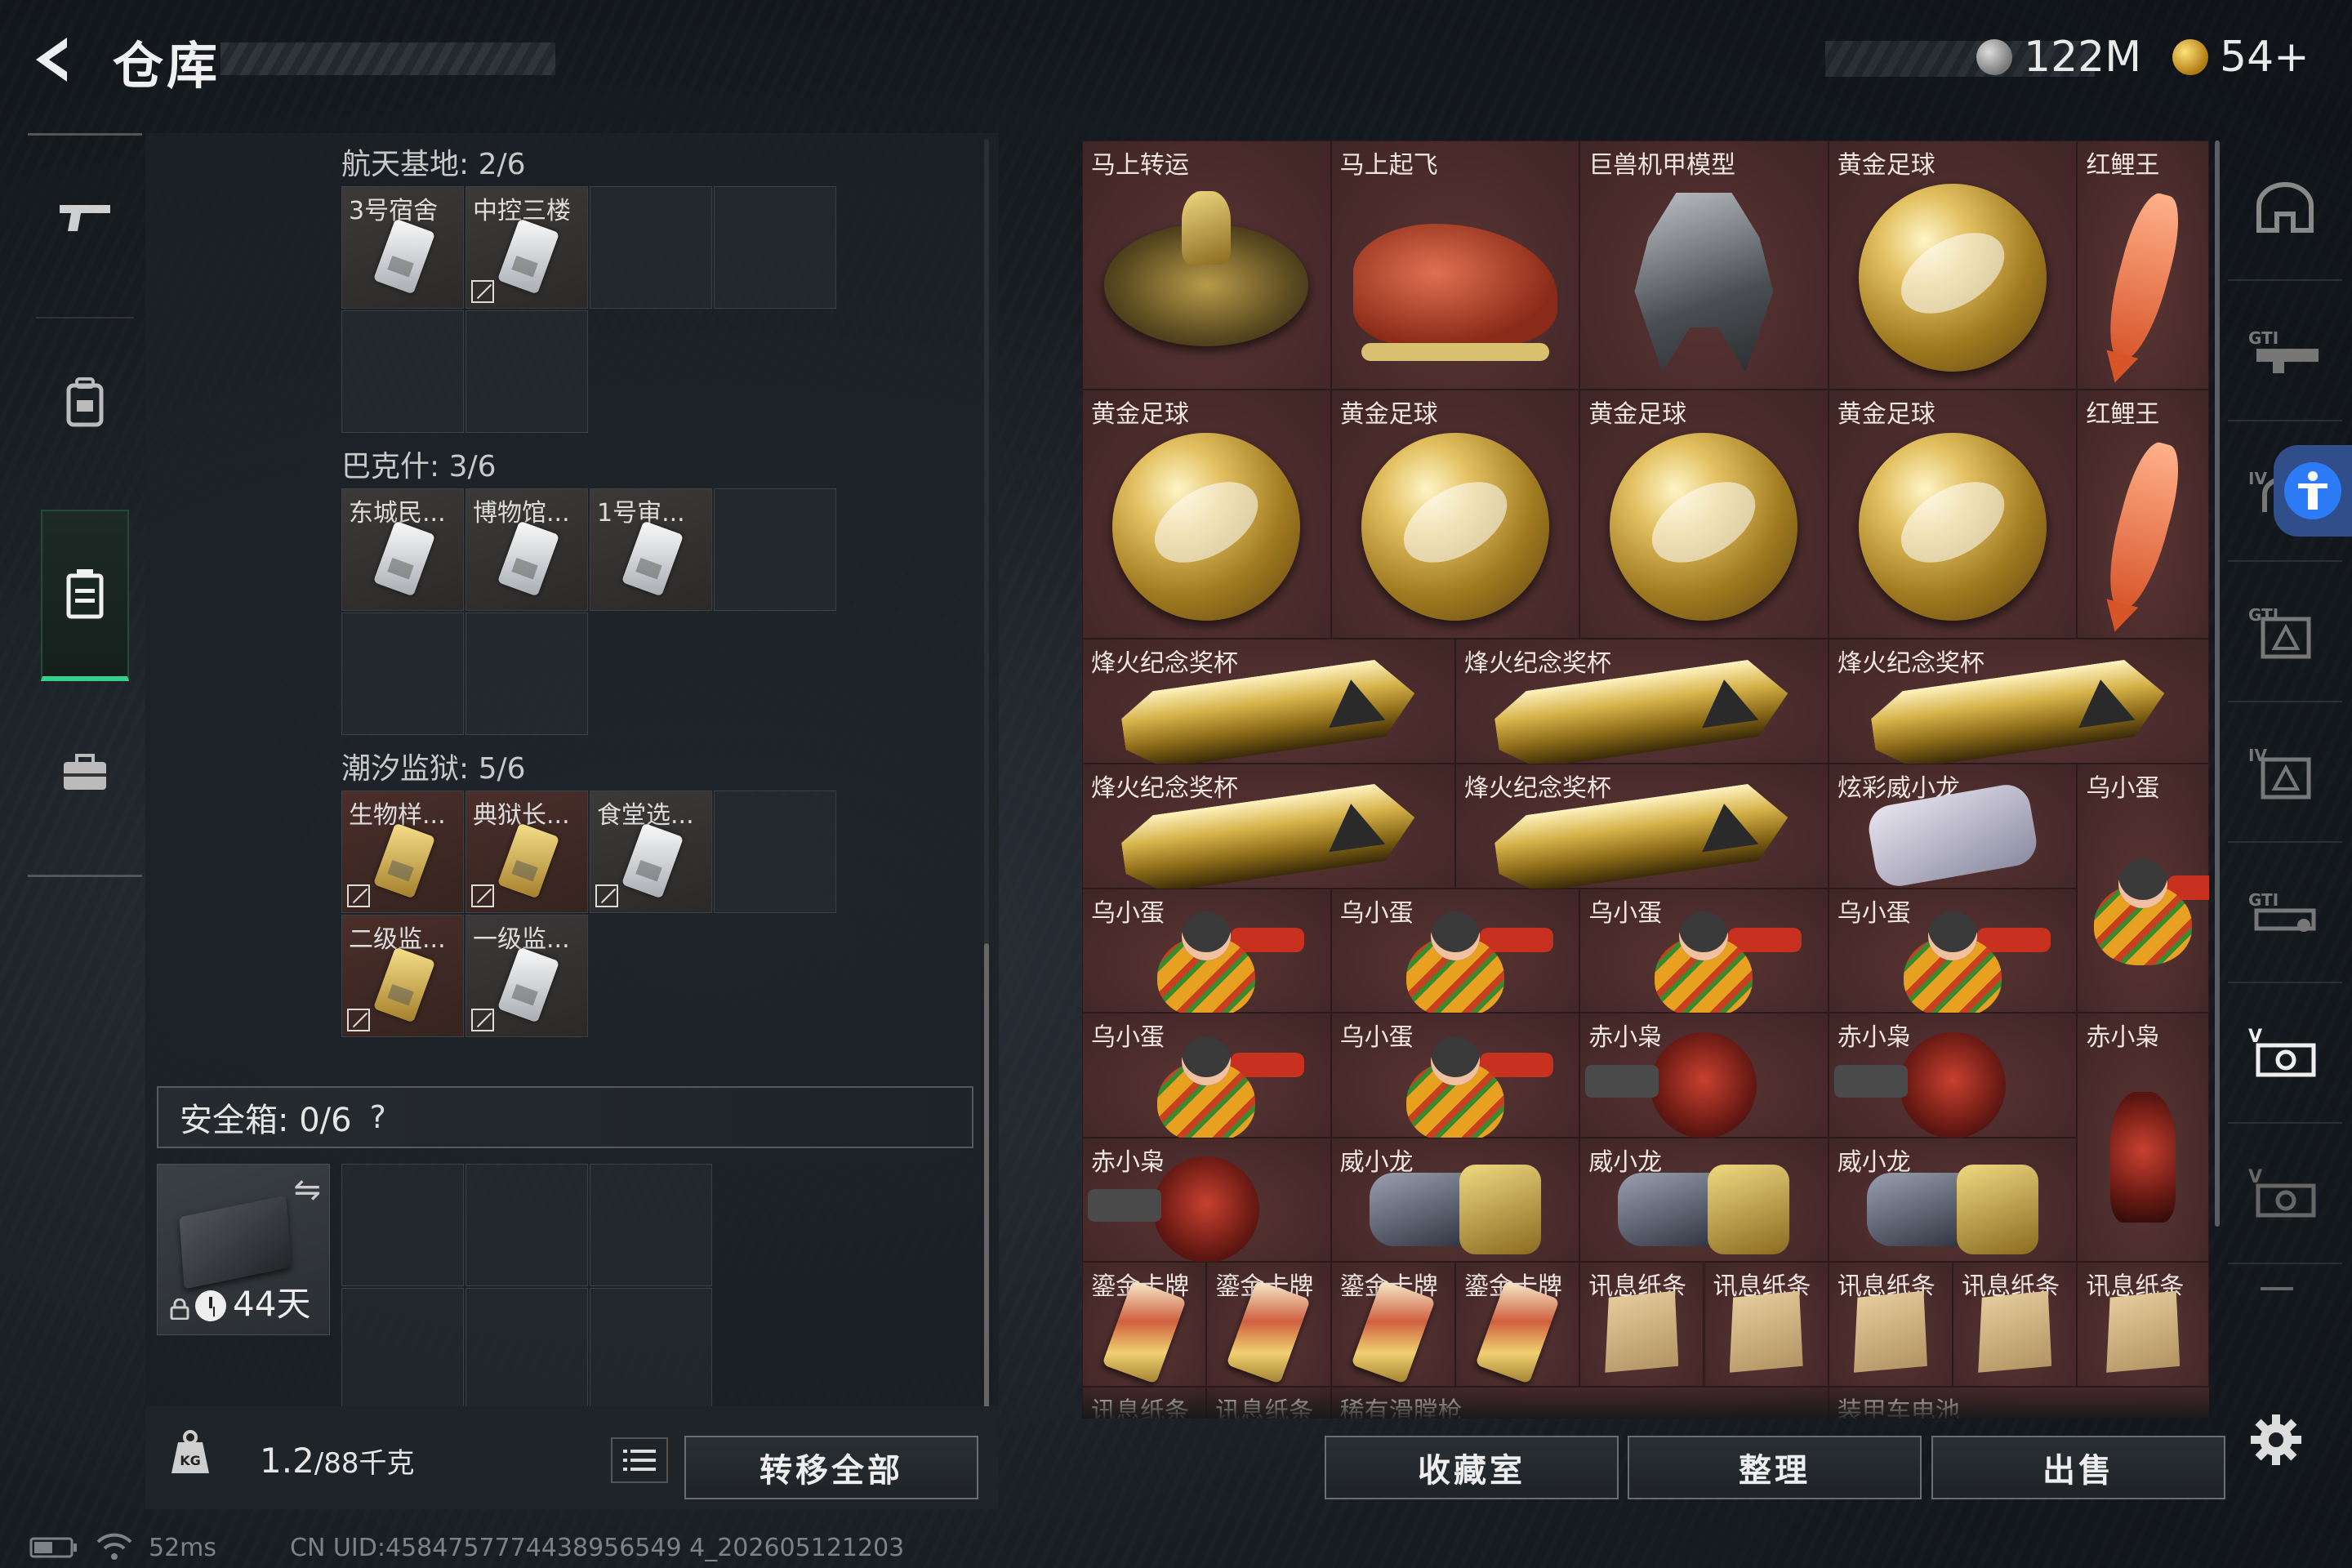 The width and height of the screenshot is (2352, 1568). What do you see at coordinates (2285, 632) in the screenshot?
I see `filter-gti-armor: GTI` at bounding box center [2285, 632].